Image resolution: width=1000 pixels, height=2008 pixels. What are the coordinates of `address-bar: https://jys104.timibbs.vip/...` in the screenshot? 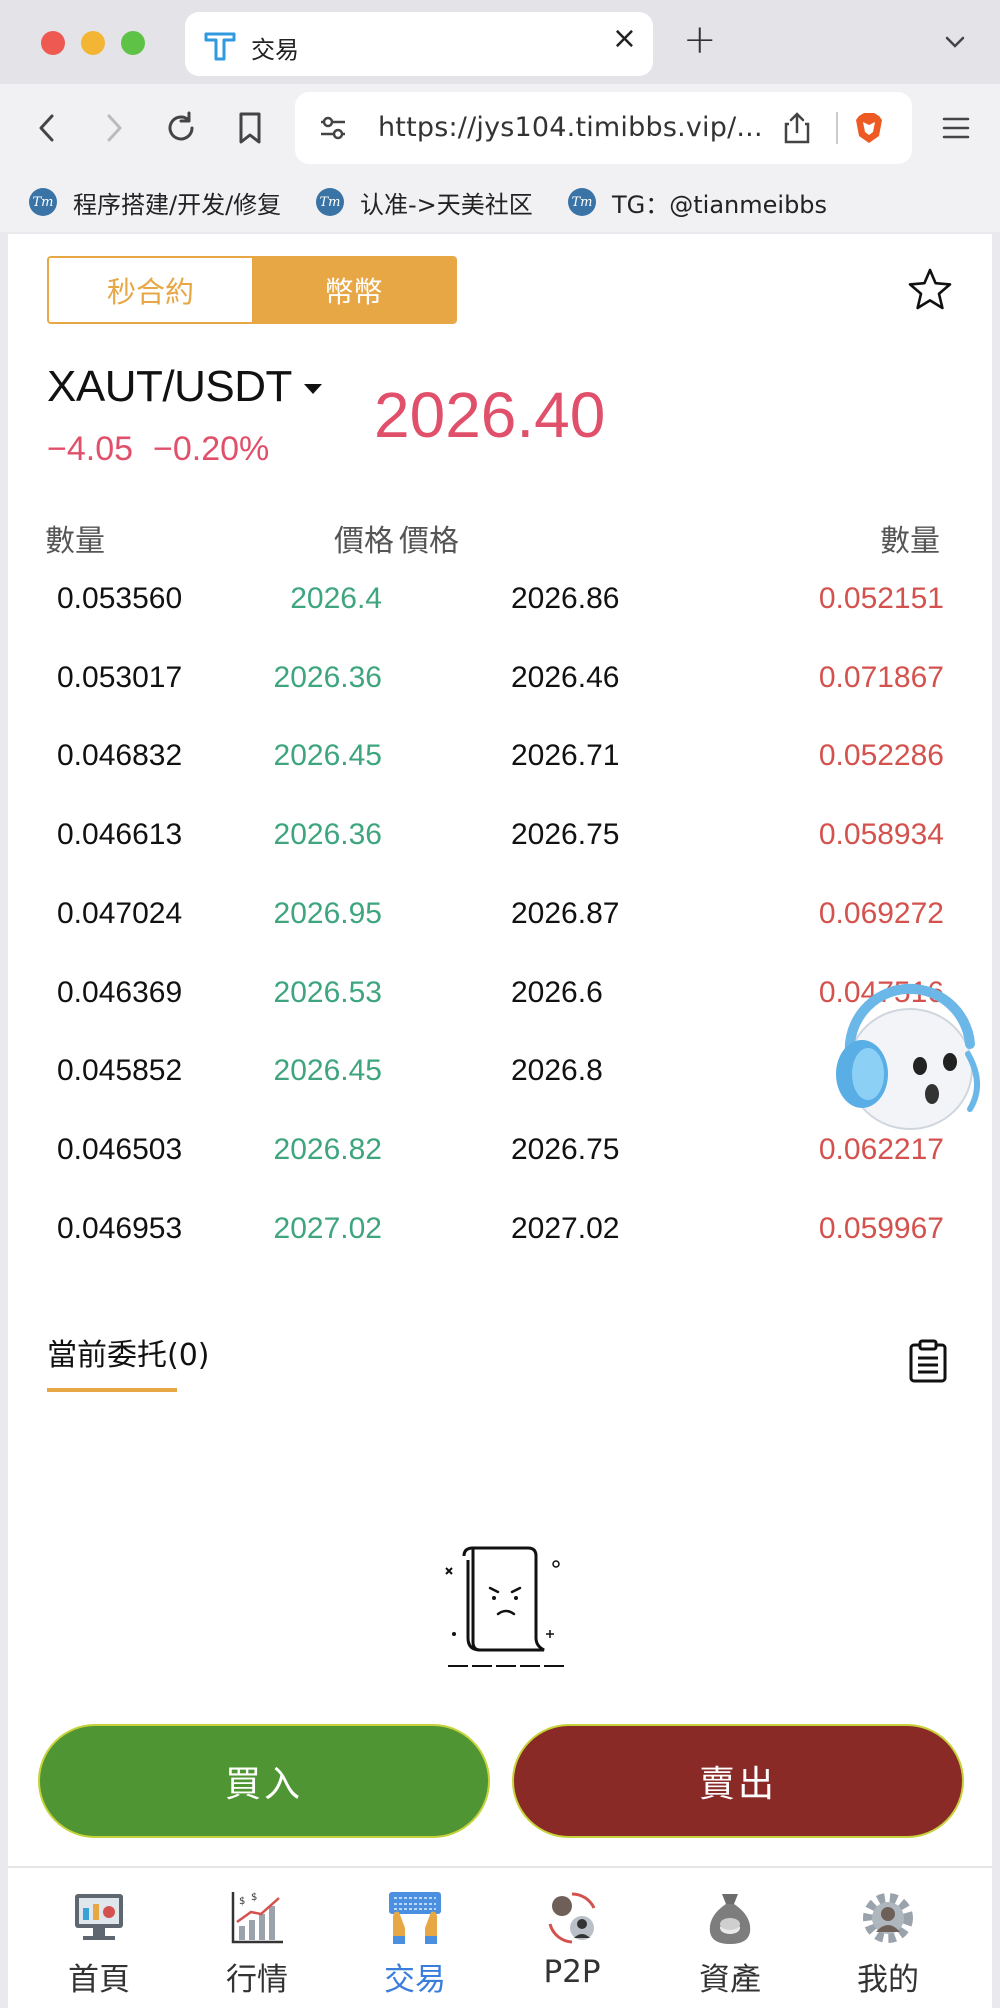 It's located at (603, 128).